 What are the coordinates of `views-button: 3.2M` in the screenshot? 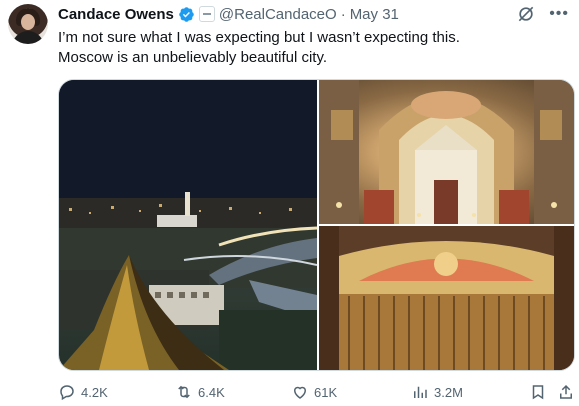 It's located at (437, 392).